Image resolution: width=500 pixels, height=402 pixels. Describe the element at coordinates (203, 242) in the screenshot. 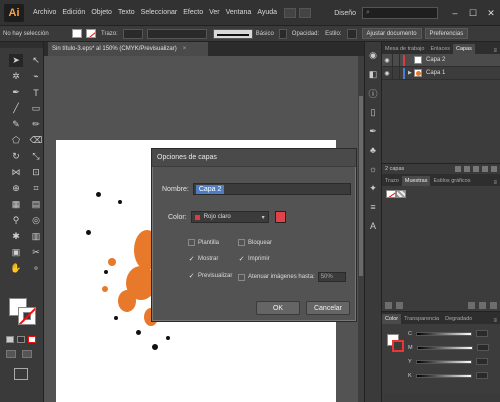

I see `template-option: Plantilla` at that location.